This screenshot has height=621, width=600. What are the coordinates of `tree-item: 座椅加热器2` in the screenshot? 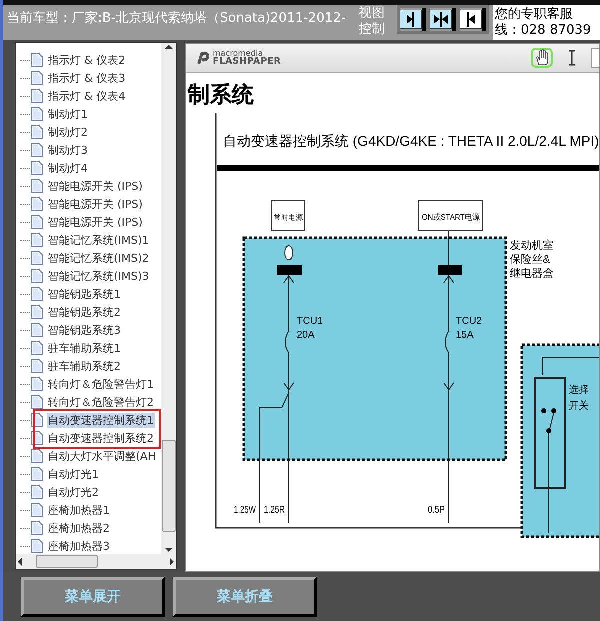 It's located at (79, 528).